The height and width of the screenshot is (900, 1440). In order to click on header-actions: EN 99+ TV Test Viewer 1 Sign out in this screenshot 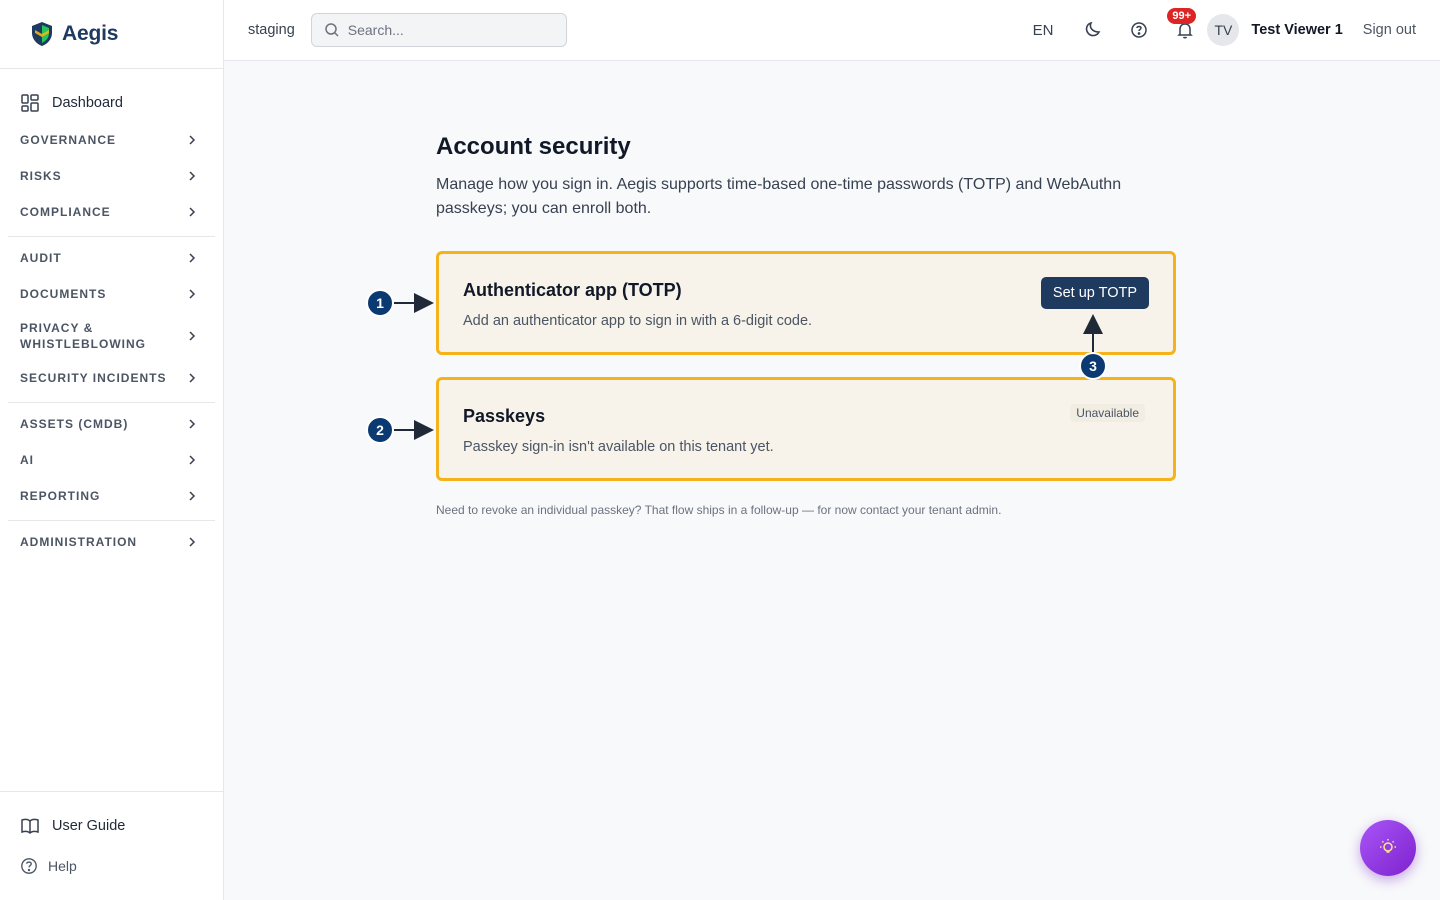, I will do `click(1236, 27)`.